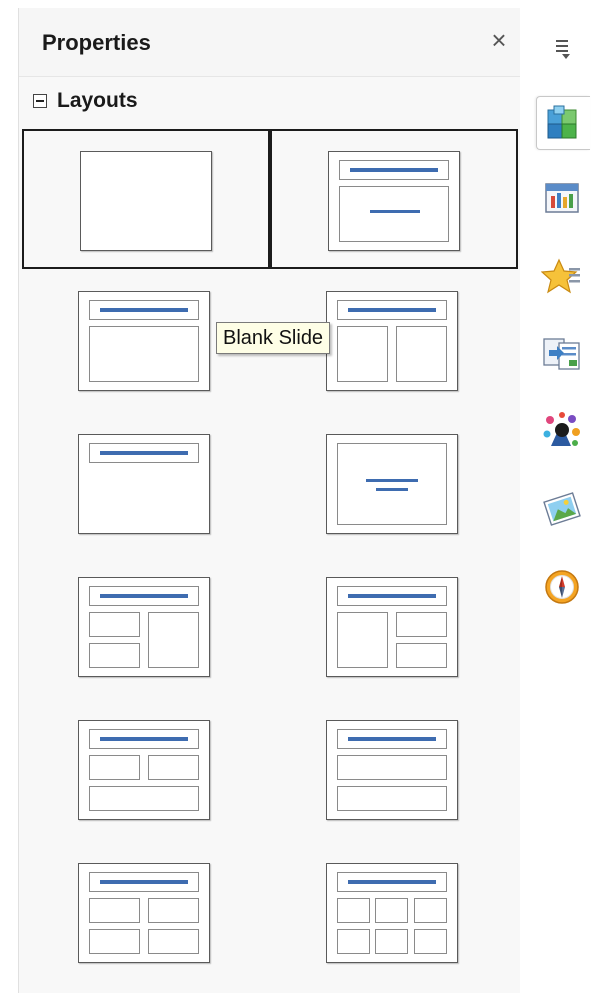  I want to click on styles-icon, so click(561, 429).